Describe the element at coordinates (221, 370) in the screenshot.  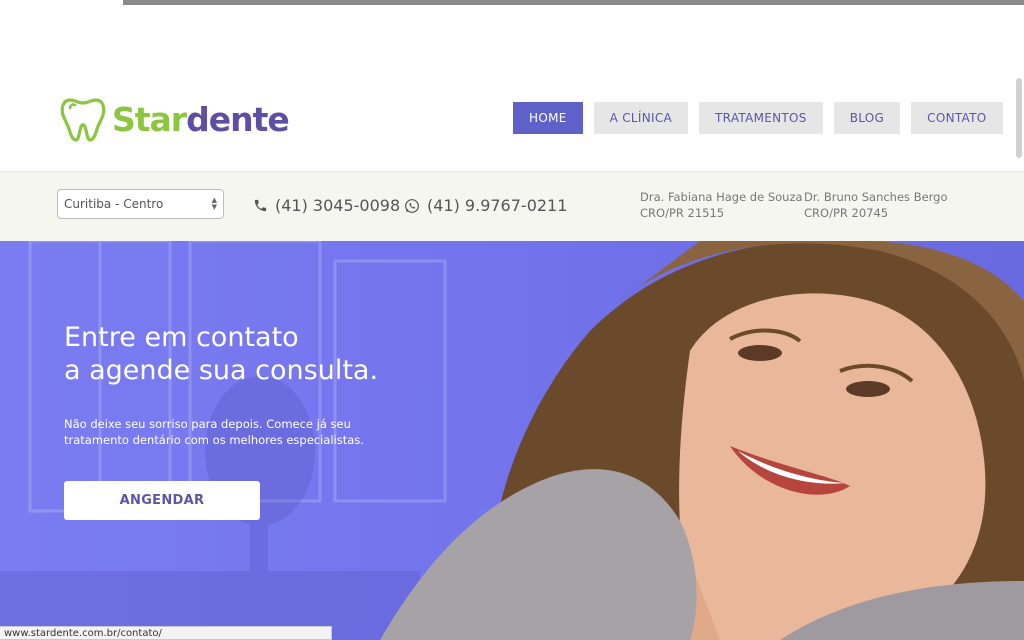
I see `hero-title-line: a agende sua consulta.` at that location.